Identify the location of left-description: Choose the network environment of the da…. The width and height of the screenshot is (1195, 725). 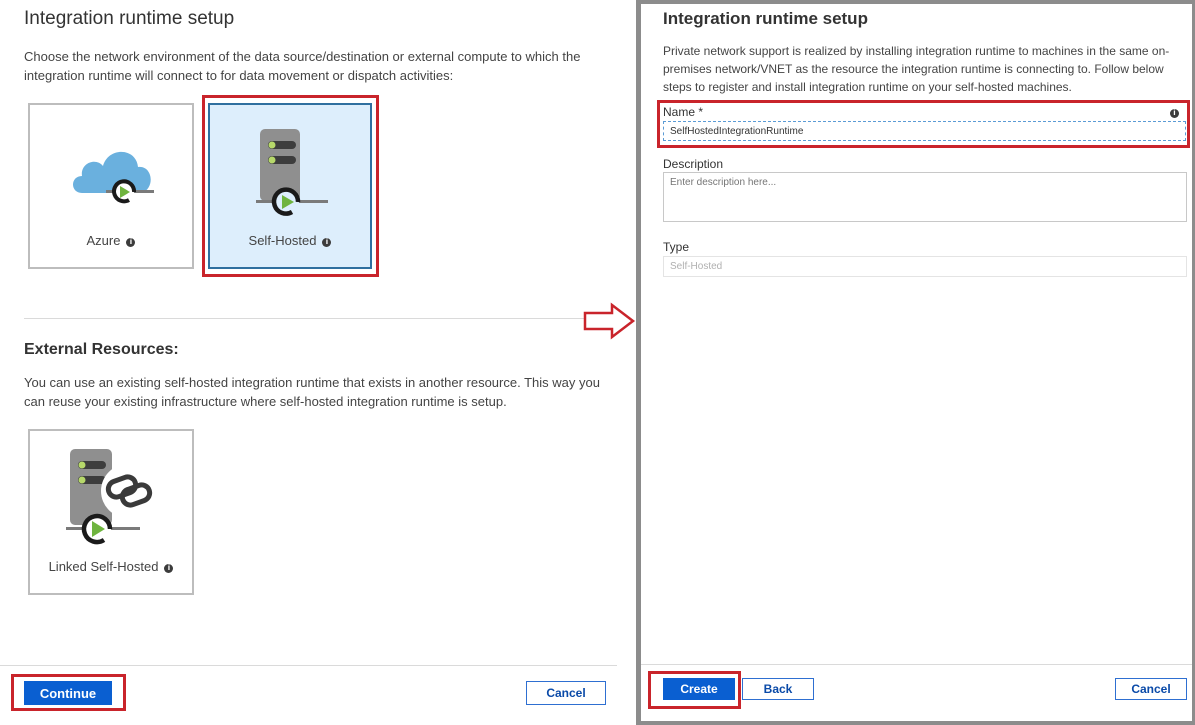
(302, 66).